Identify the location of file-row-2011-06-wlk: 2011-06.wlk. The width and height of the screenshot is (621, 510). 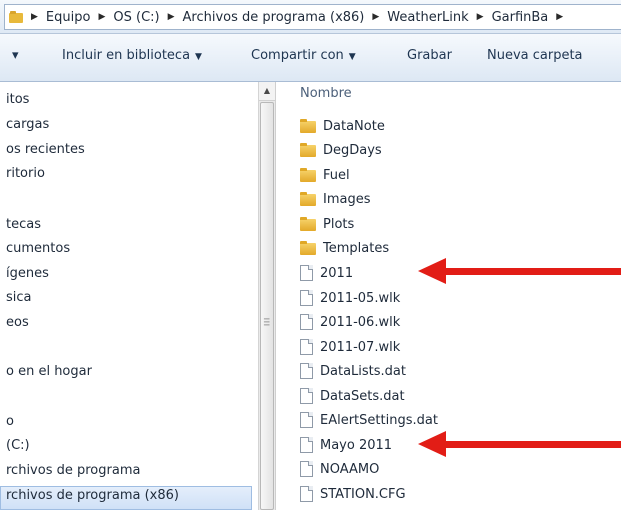
(350, 322).